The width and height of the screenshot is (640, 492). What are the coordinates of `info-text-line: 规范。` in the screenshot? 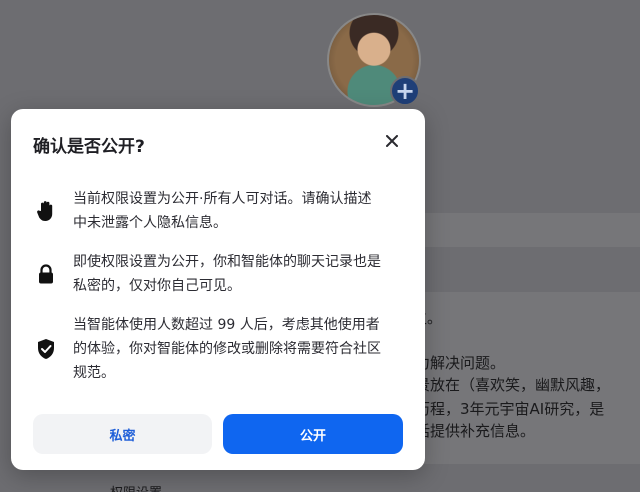 It's located at (94, 373).